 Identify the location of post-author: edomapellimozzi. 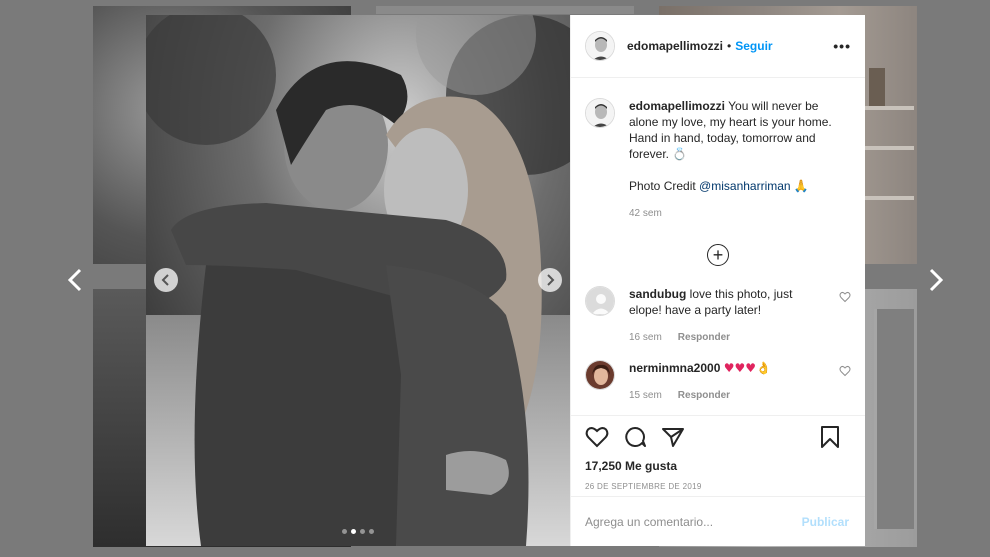
(675, 46).